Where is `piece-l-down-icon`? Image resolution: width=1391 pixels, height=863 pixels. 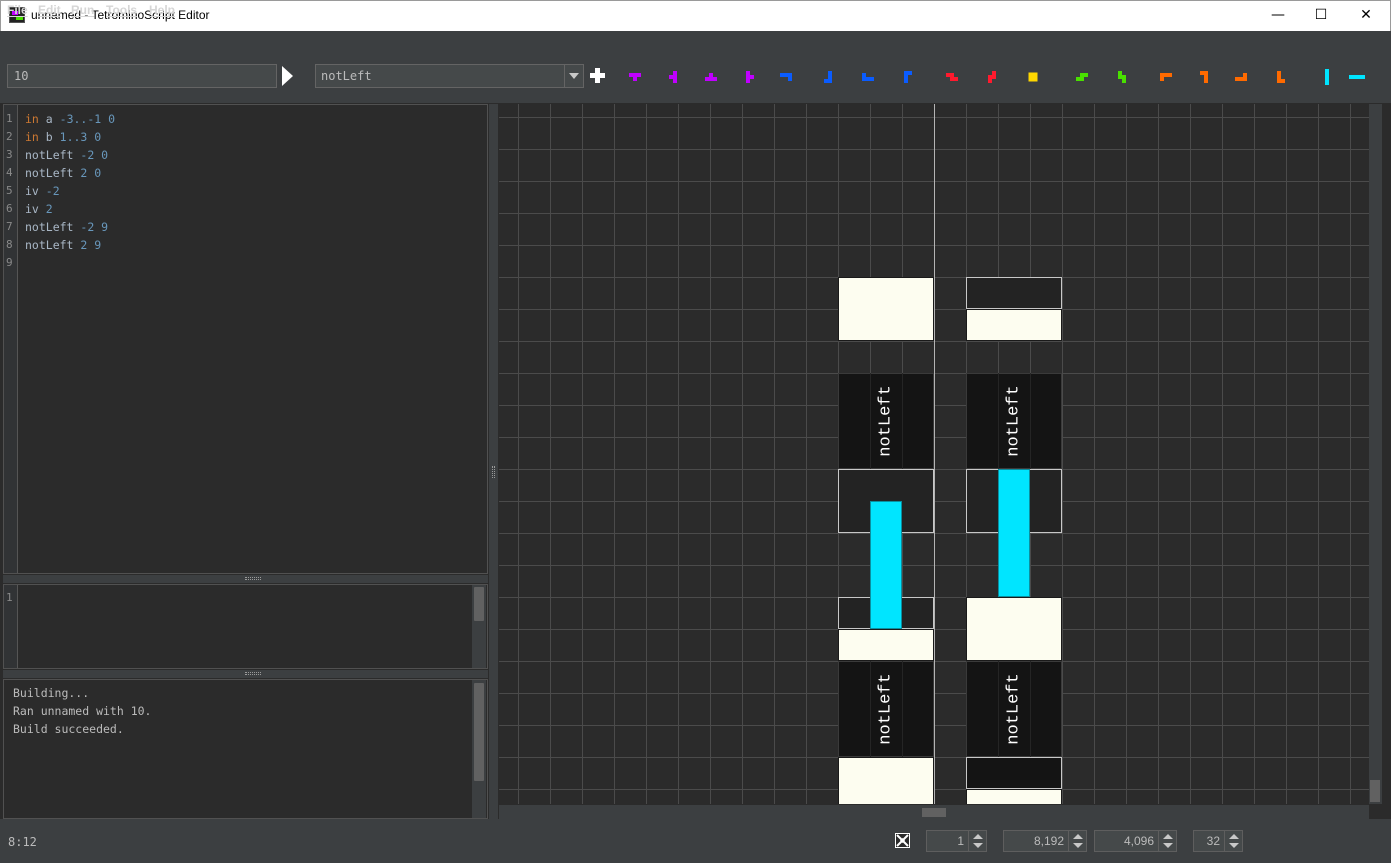
piece-l-down-icon is located at coordinates (1166, 77).